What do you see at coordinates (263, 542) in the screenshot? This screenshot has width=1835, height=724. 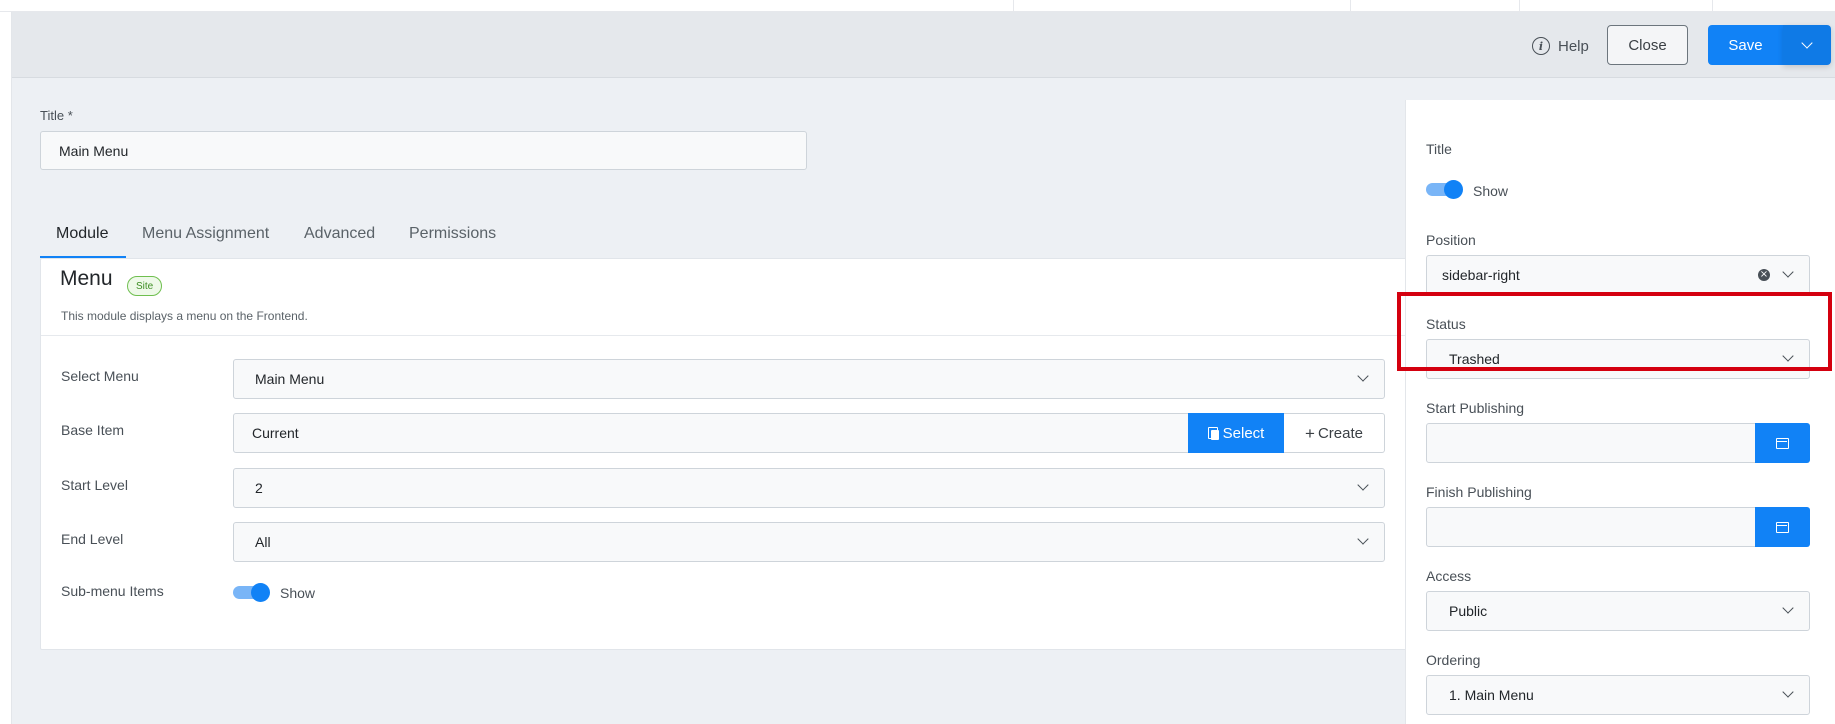 I see `end-level-value: All` at bounding box center [263, 542].